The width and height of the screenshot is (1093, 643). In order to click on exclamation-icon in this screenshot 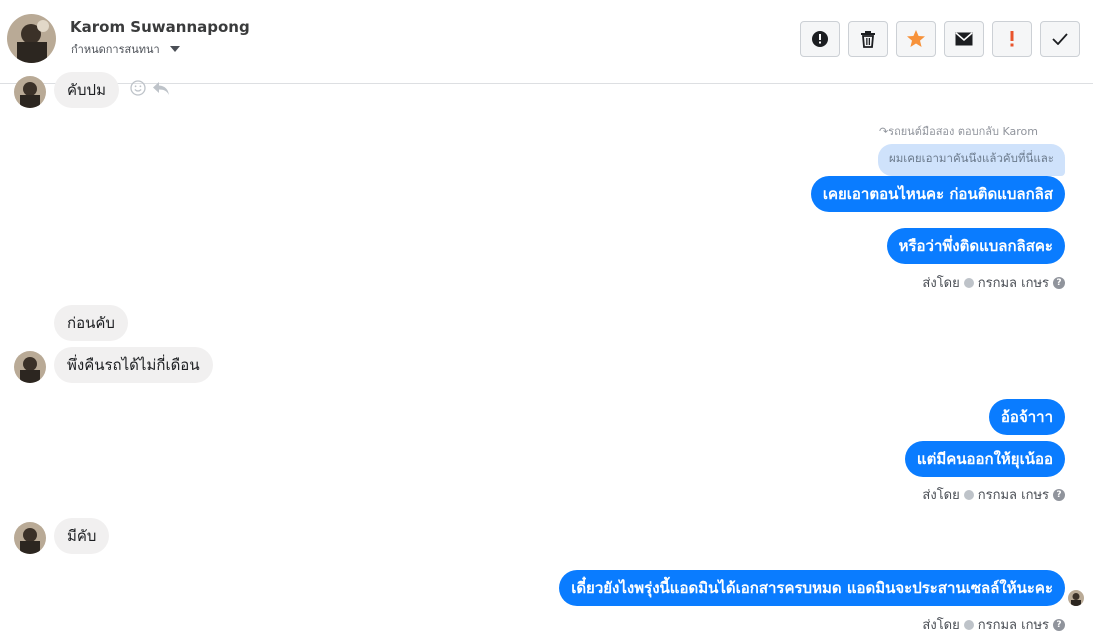, I will do `click(1012, 39)`.